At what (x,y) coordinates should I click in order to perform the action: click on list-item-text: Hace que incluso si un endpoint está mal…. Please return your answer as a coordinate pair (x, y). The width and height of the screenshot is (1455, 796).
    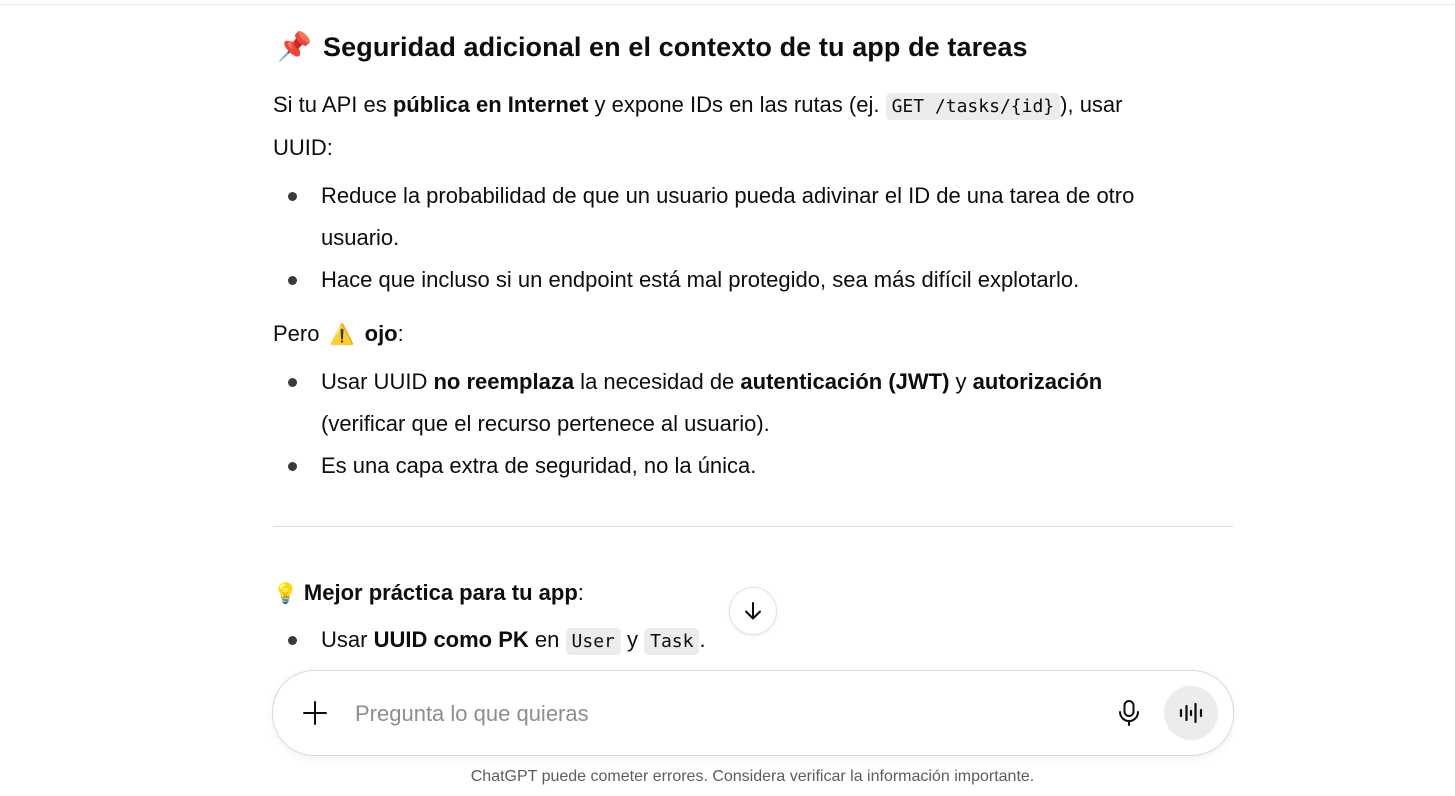
    Looking at the image, I should click on (700, 279).